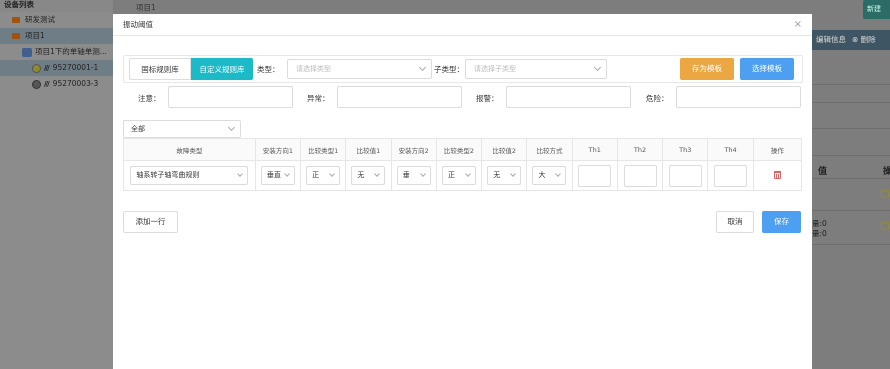  I want to click on dir1-value: 垂直, so click(273, 175).